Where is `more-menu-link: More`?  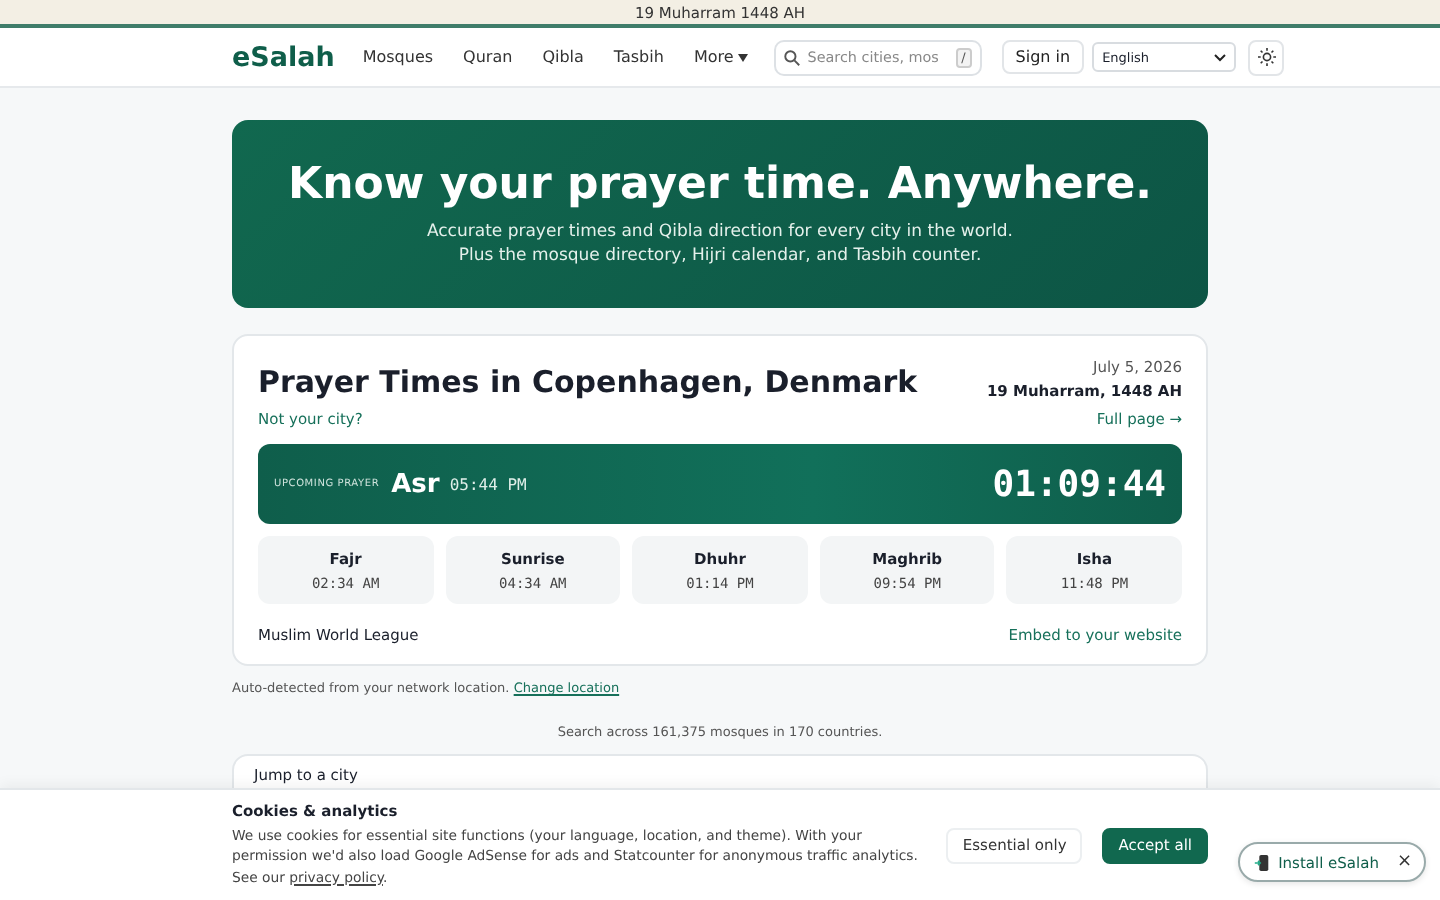
more-menu-link: More is located at coordinates (720, 57).